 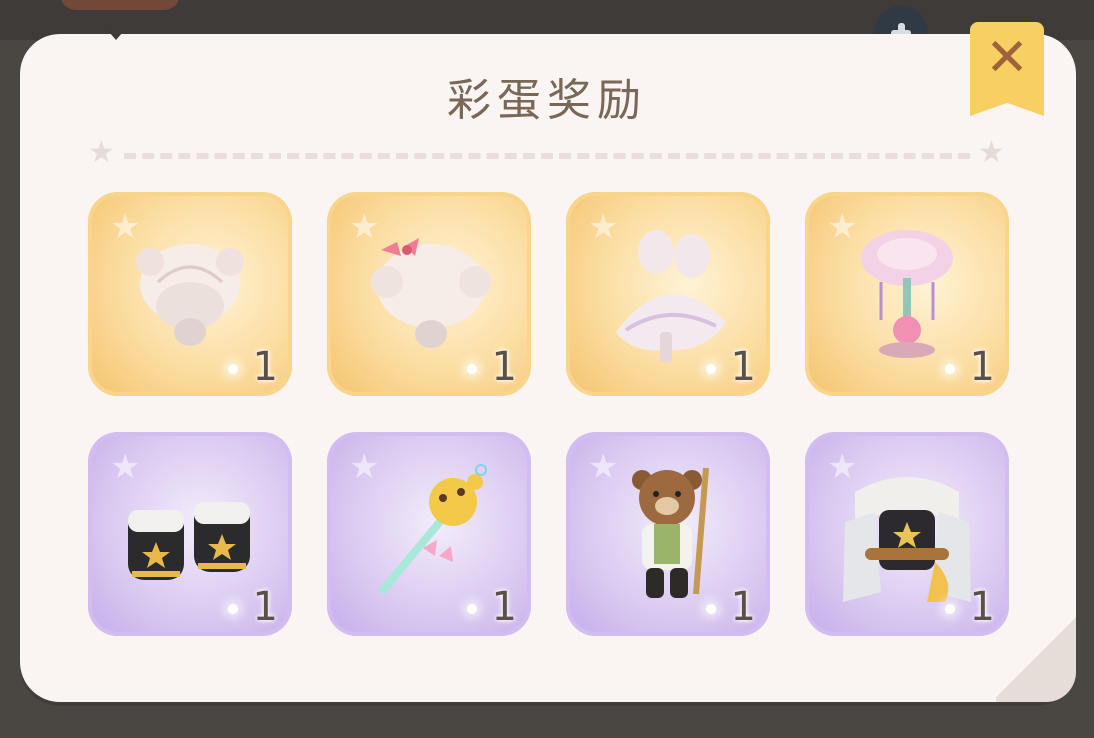 I want to click on reward-item-teddy-bear: ★ 1, so click(x=668, y=534).